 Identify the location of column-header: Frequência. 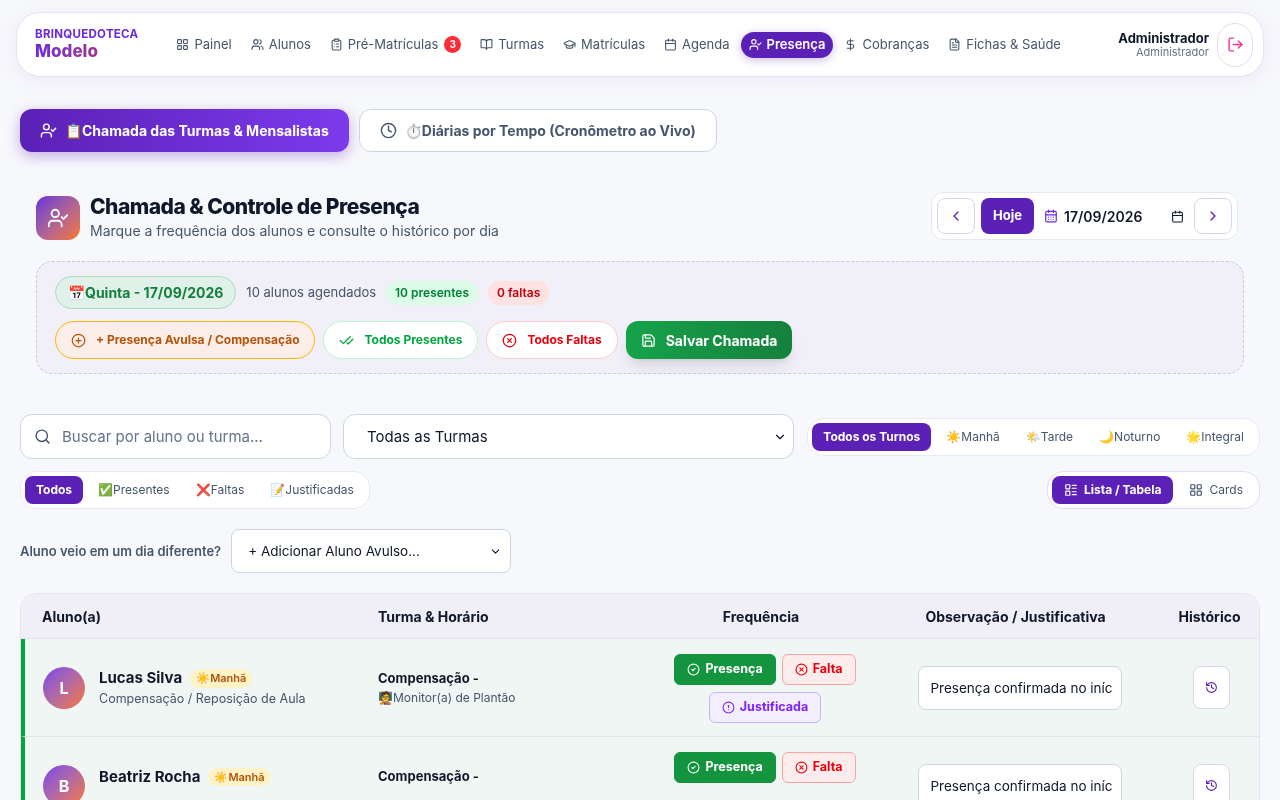
(761, 616).